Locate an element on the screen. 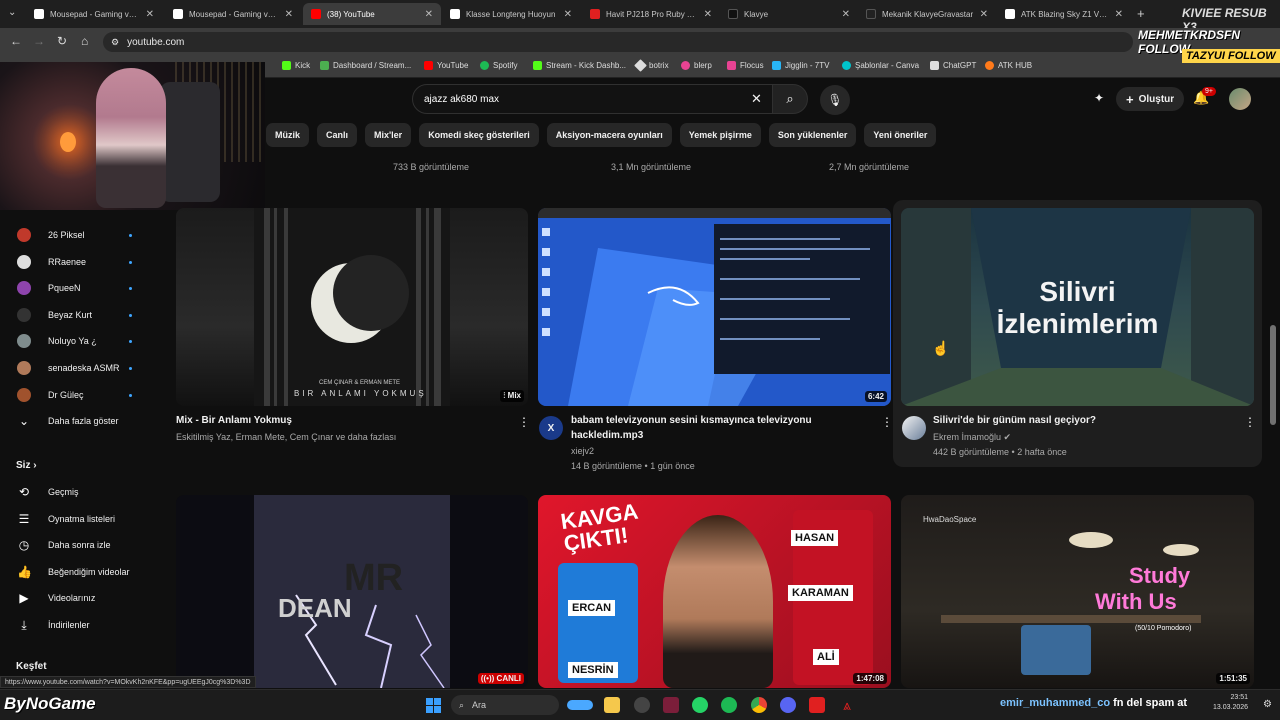  chip-yeni: Yeni öneriler is located at coordinates (900, 135).